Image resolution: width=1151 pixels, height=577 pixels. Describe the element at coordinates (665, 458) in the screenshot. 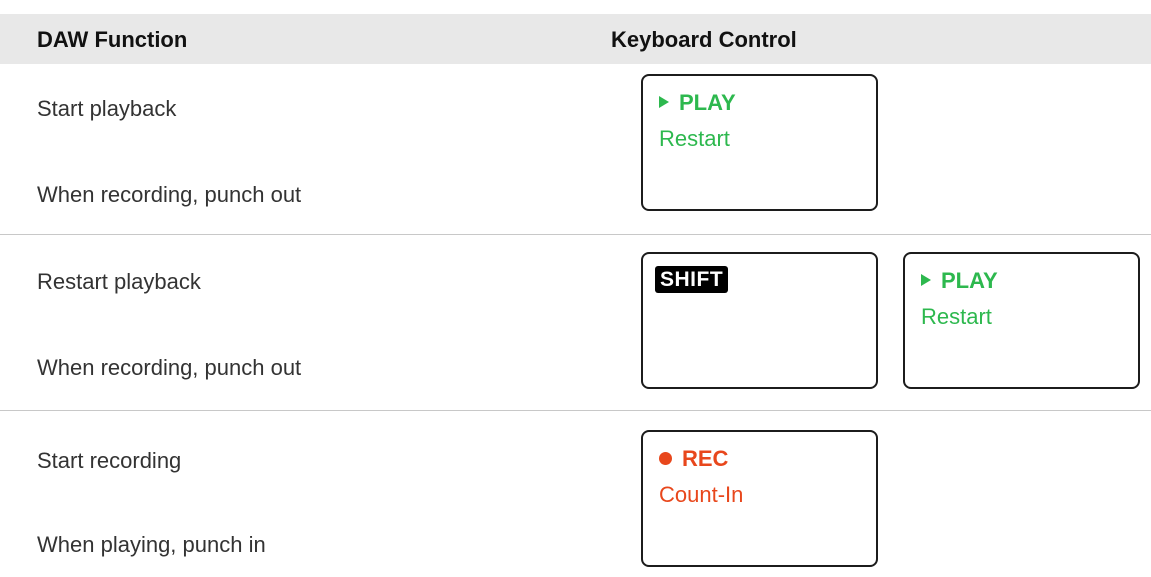

I see `record-icon` at that location.